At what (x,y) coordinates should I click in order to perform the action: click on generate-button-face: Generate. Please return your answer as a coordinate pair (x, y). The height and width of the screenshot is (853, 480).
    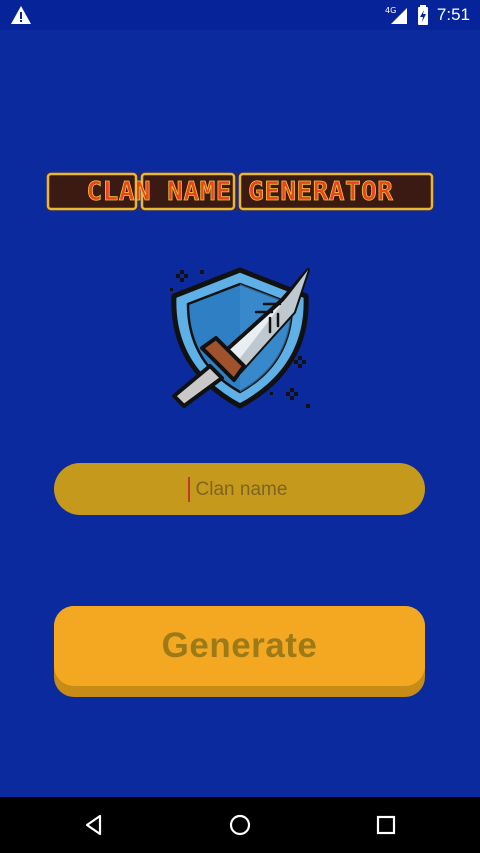
    Looking at the image, I should click on (239, 646).